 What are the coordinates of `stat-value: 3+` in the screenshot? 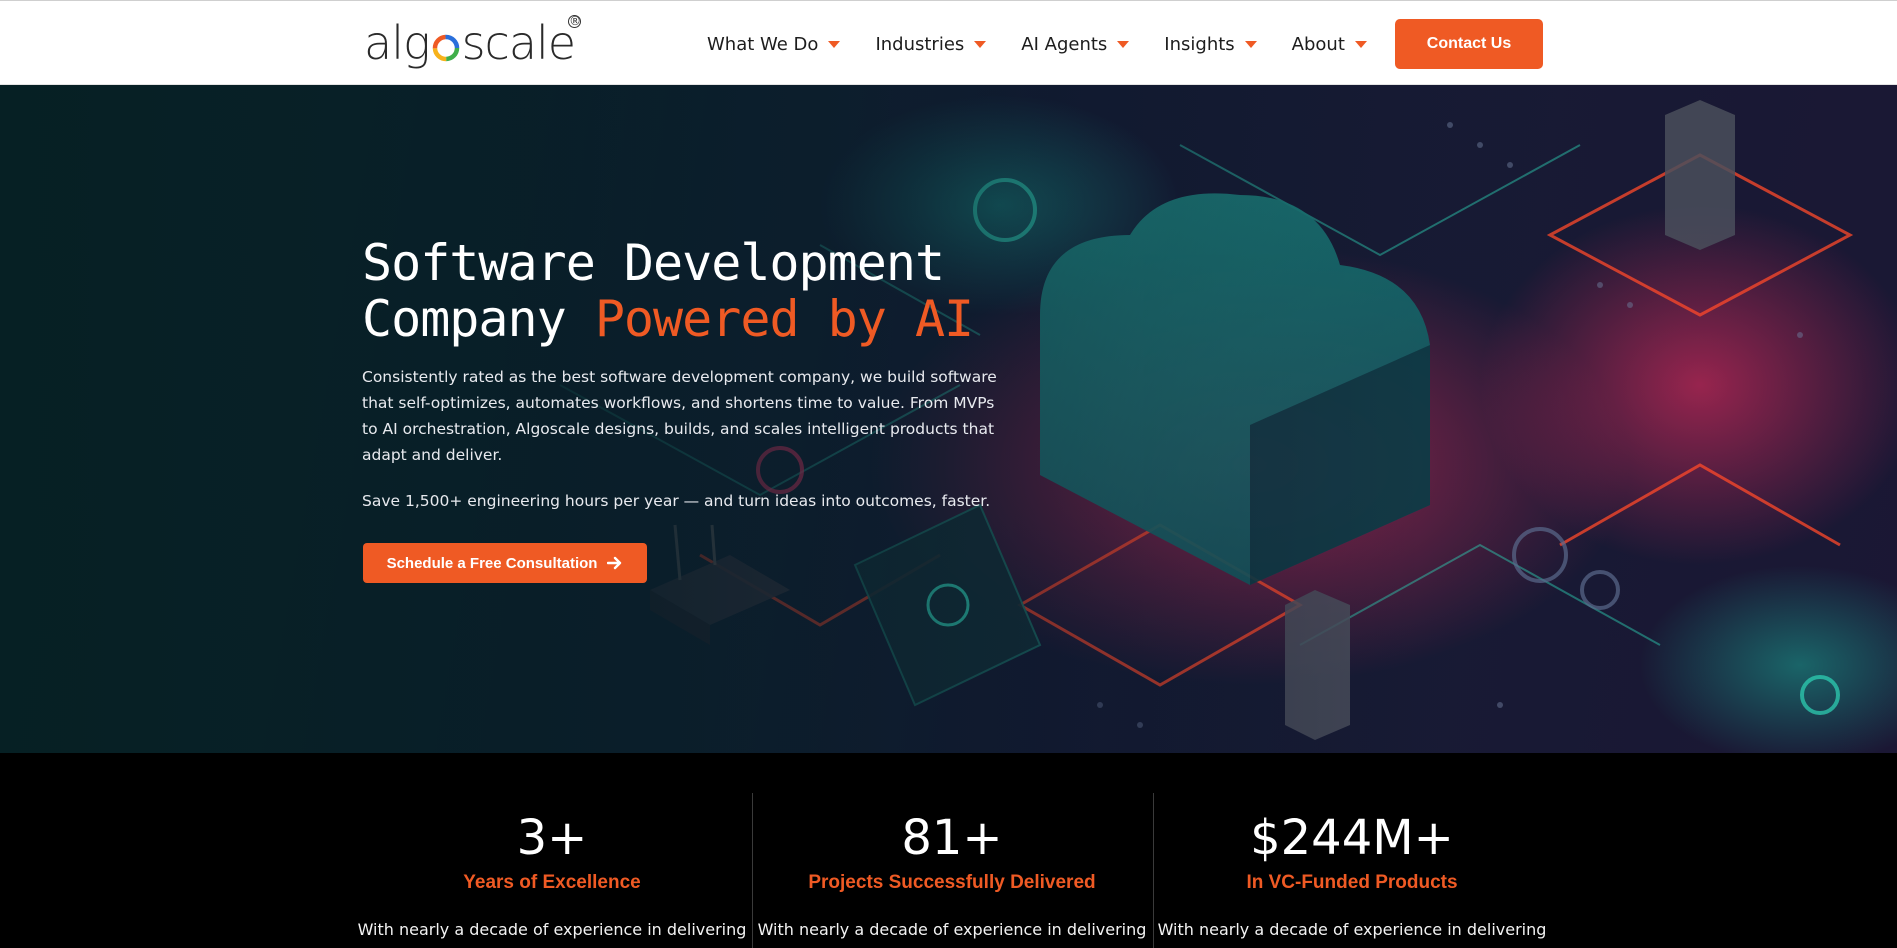 It's located at (552, 838).